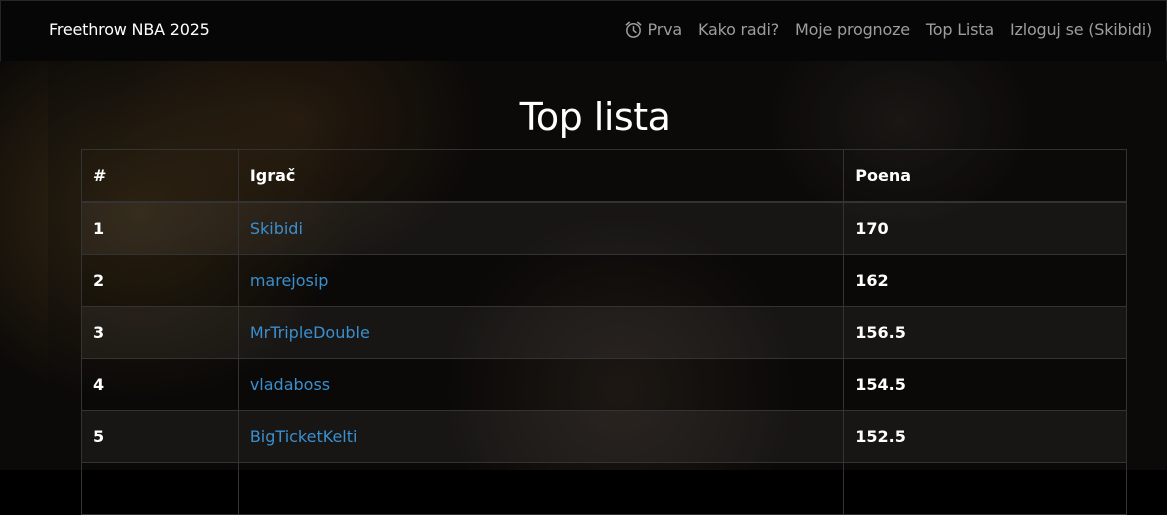 The width and height of the screenshot is (1167, 515). Describe the element at coordinates (541, 176) in the screenshot. I see `player-column-header: Igrač` at that location.